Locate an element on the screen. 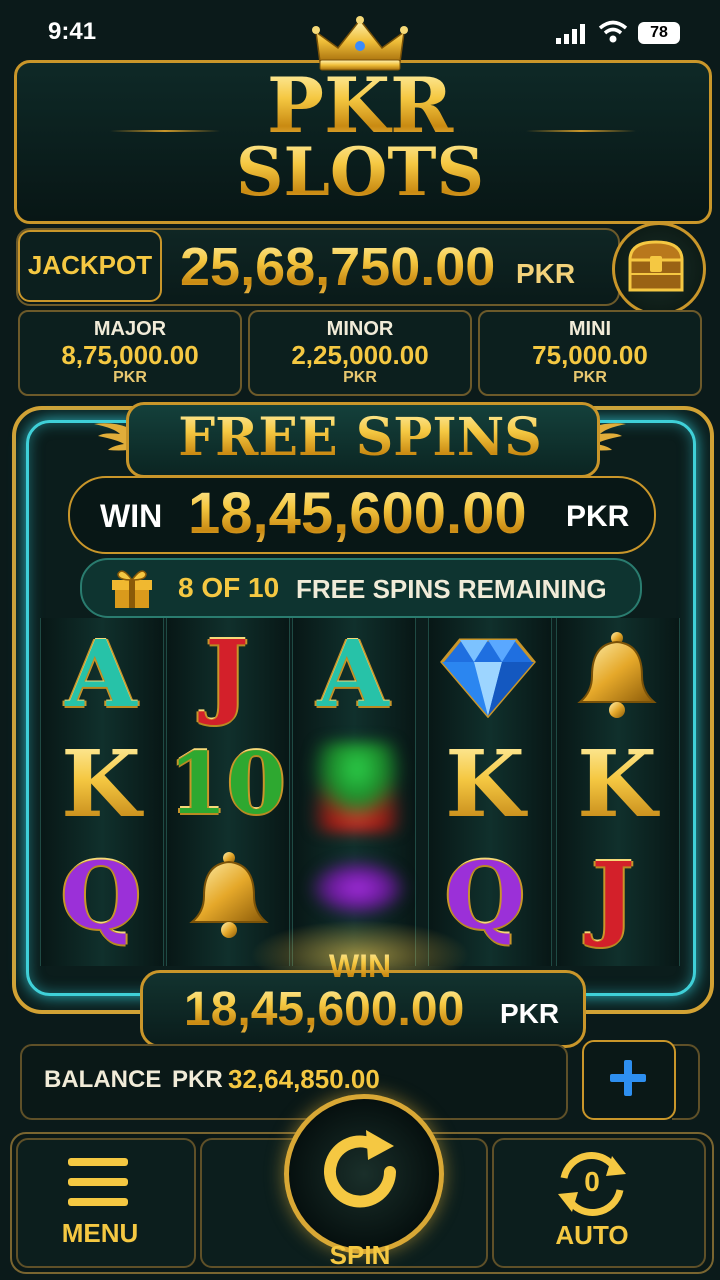 The height and width of the screenshot is (1280, 720). spin-arrow-icon is located at coordinates (360, 1169).